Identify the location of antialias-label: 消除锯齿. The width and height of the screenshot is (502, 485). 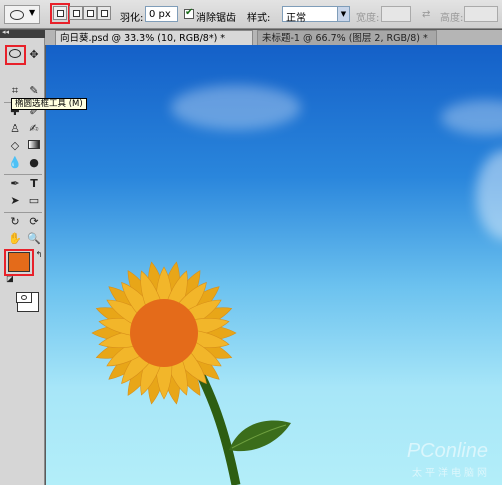
(216, 18).